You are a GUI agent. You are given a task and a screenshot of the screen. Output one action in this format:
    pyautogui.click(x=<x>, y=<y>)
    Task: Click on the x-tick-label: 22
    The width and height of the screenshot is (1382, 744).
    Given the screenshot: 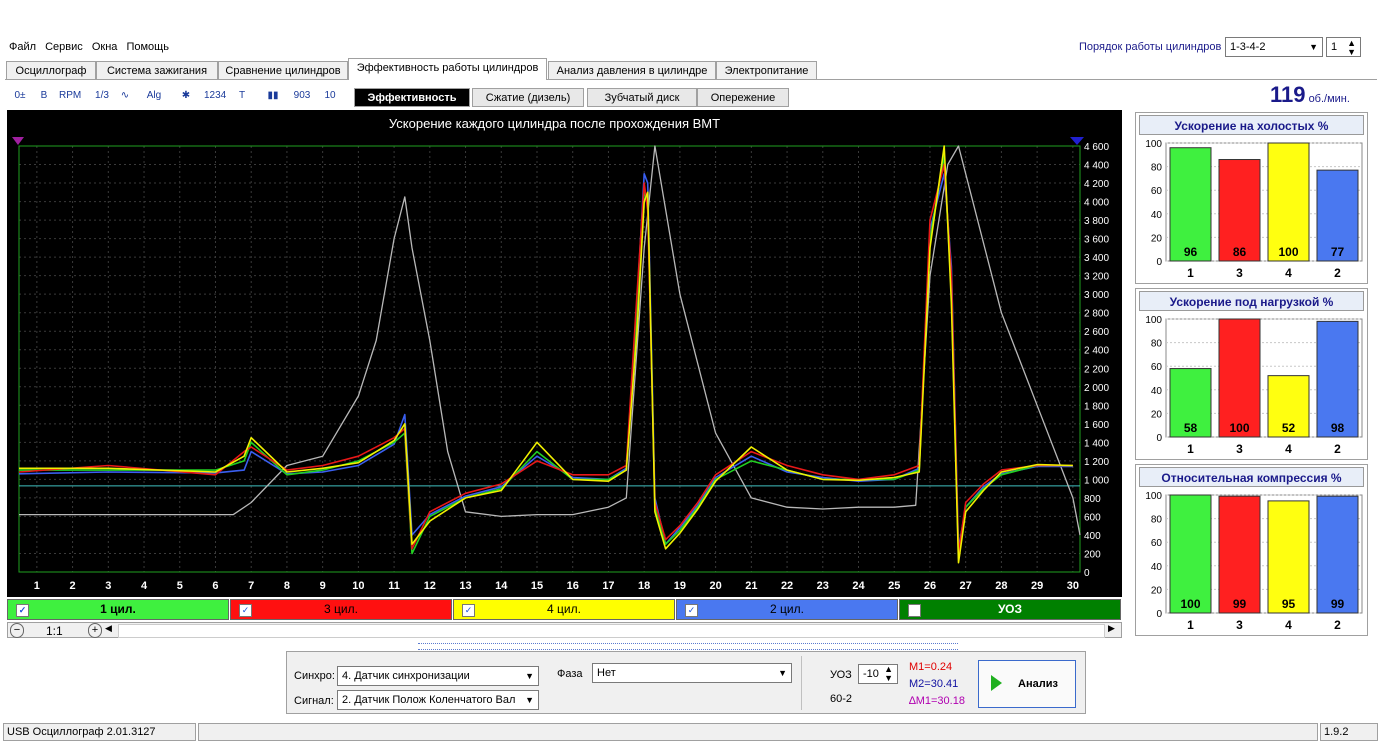 What is the action you would take?
    pyautogui.click(x=787, y=586)
    